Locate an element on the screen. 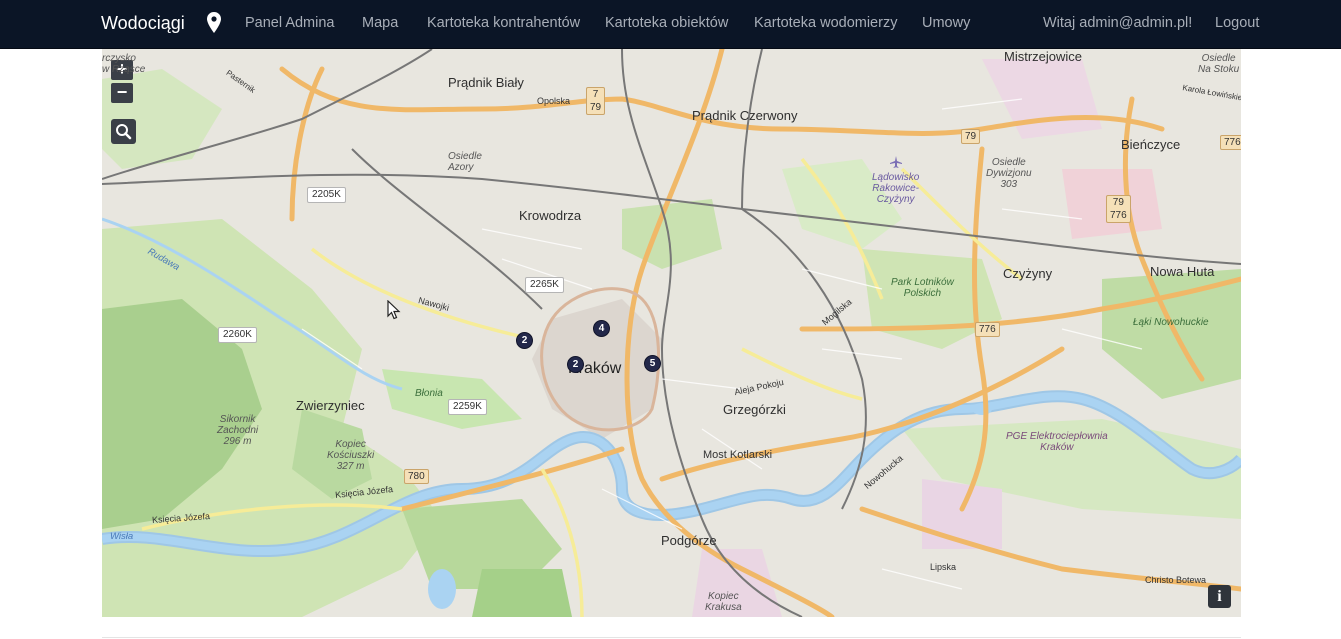 The width and height of the screenshot is (1341, 639). user-greeting: Witaj admin@admin.pl! is located at coordinates (1117, 23).